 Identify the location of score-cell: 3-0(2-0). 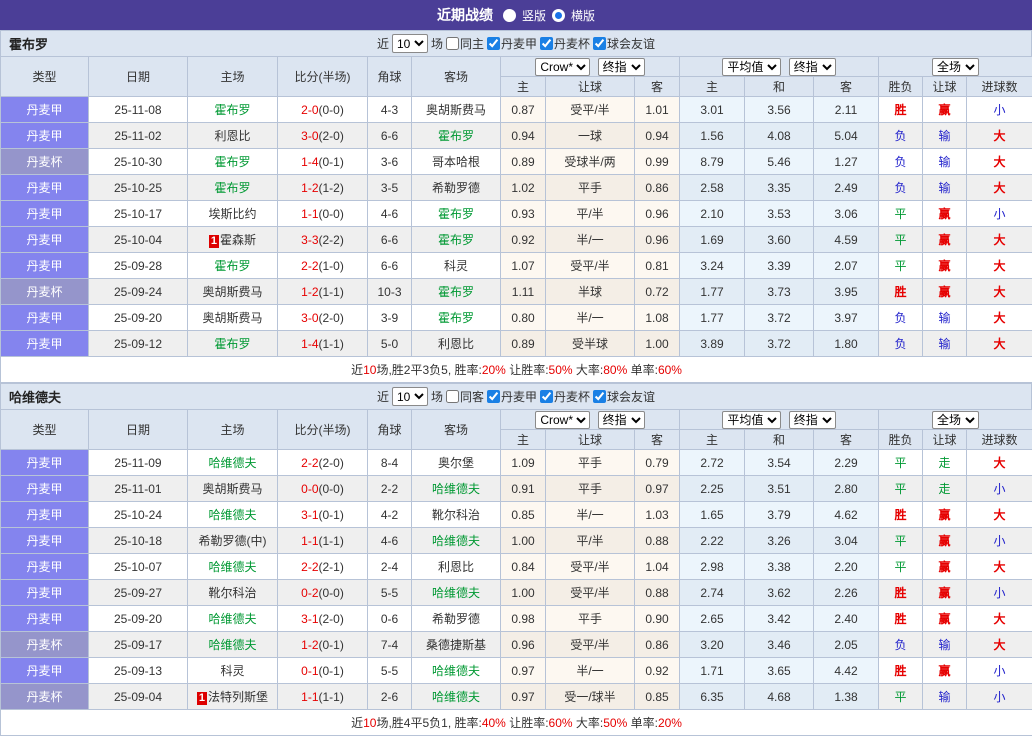
(323, 318).